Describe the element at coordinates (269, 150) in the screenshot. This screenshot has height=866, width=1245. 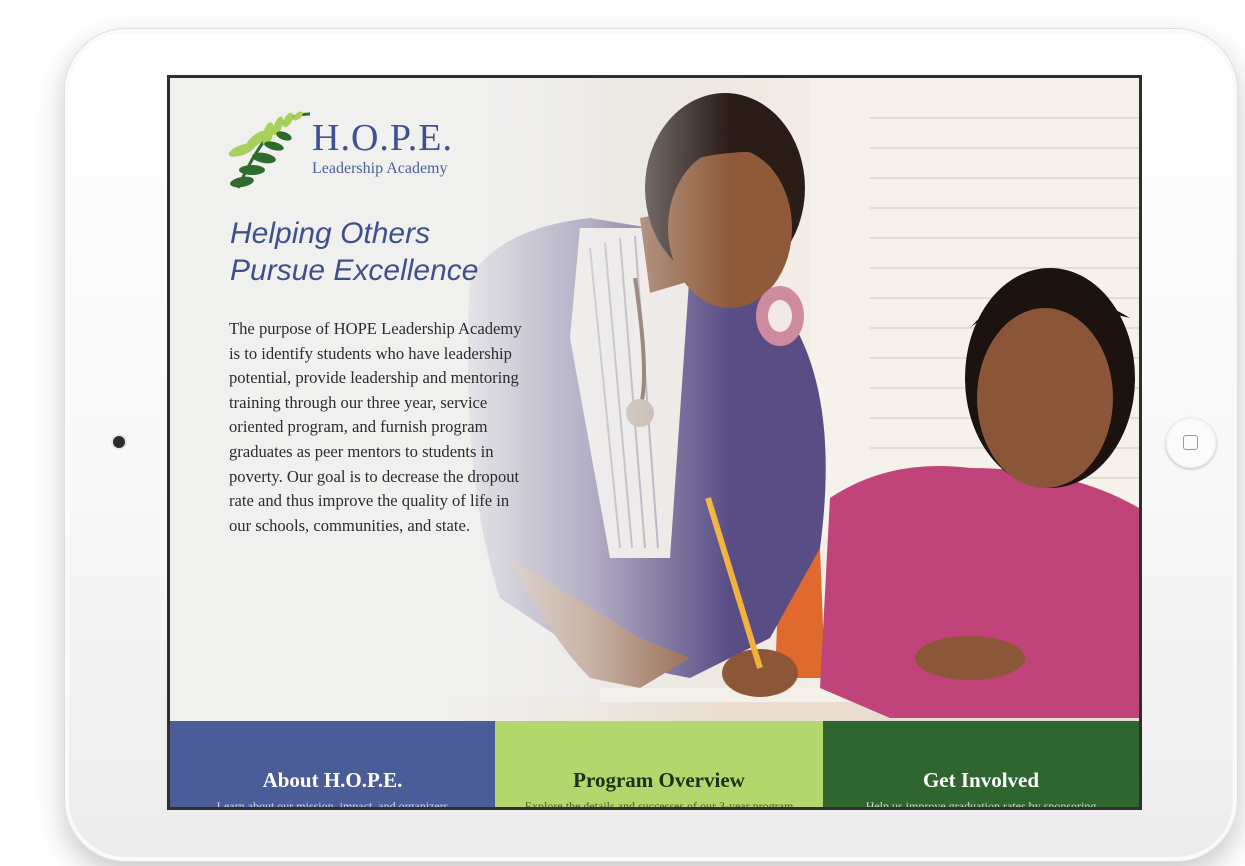
I see `fern-leaf-icon` at that location.